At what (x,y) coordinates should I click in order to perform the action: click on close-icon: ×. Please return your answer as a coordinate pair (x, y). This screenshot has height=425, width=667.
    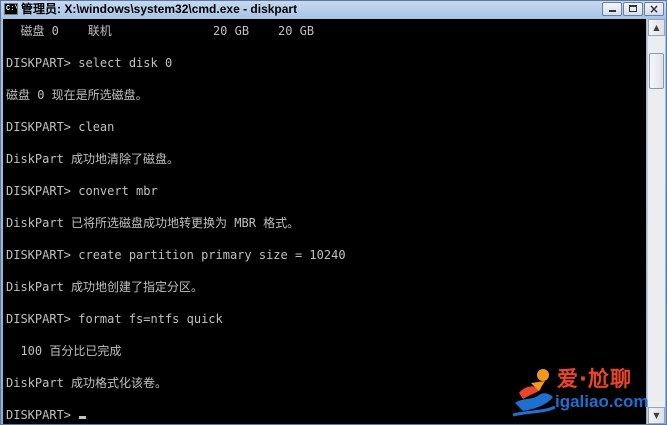
    Looking at the image, I should click on (654, 9).